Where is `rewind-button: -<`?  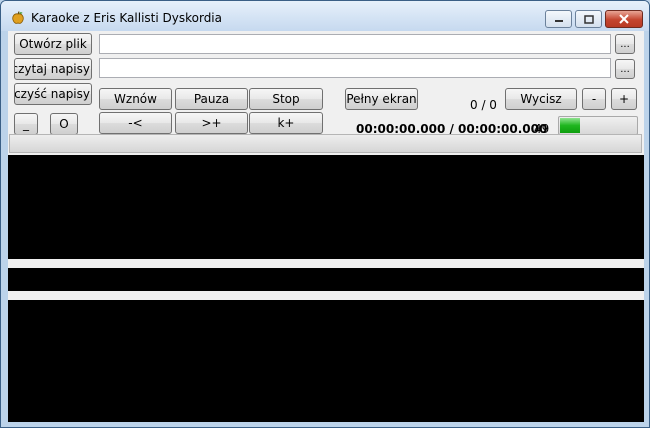
rewind-button: -< is located at coordinates (135, 123).